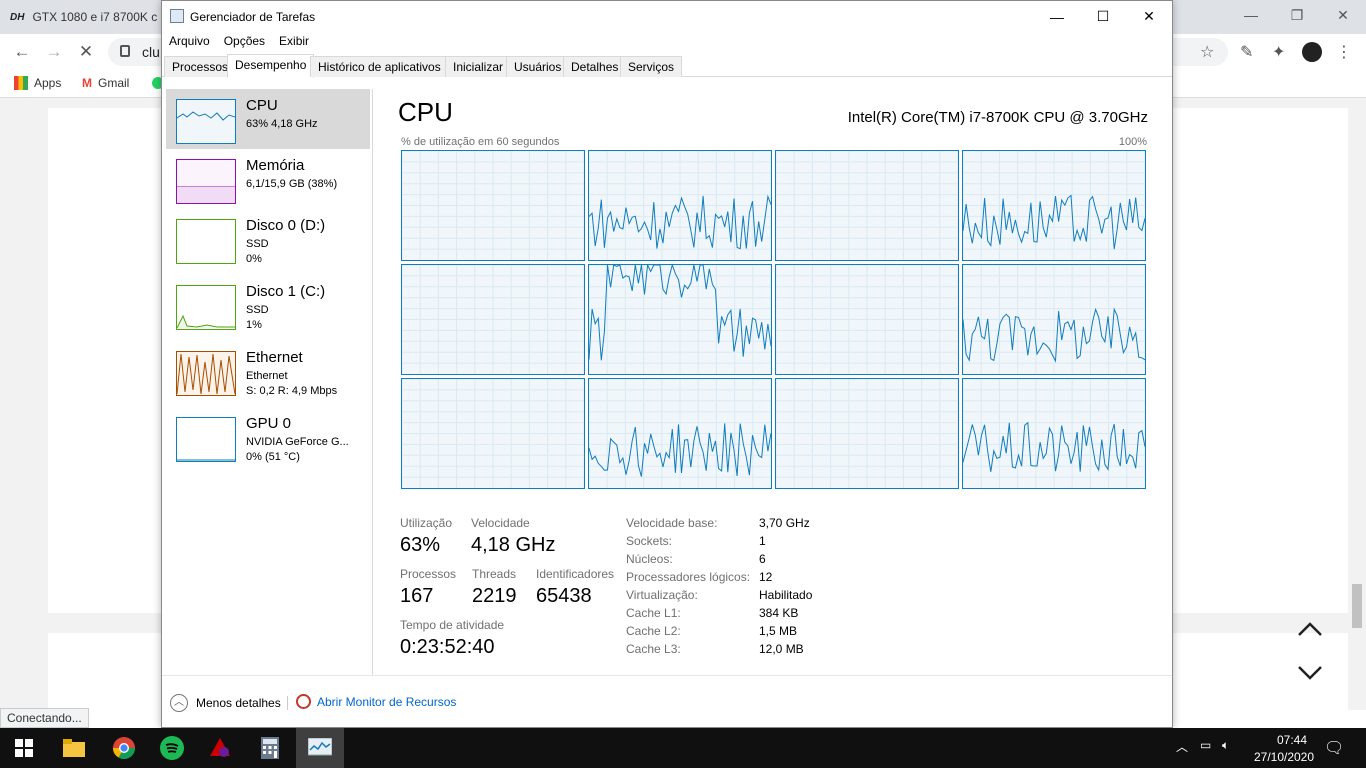 The image size is (1366, 768). Describe the element at coordinates (1278, 52) in the screenshot. I see `puzzle-icon: ✦` at that location.